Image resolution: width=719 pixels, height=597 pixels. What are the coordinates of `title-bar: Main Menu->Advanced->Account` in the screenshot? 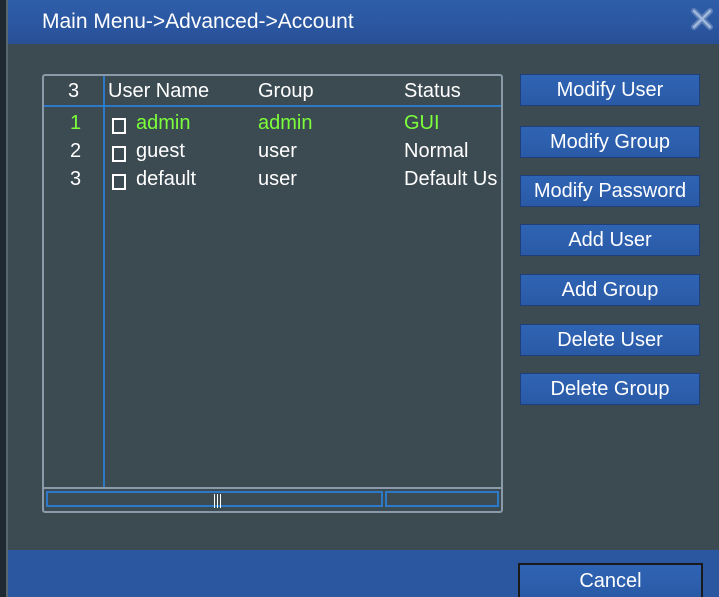 It's located at (363, 22).